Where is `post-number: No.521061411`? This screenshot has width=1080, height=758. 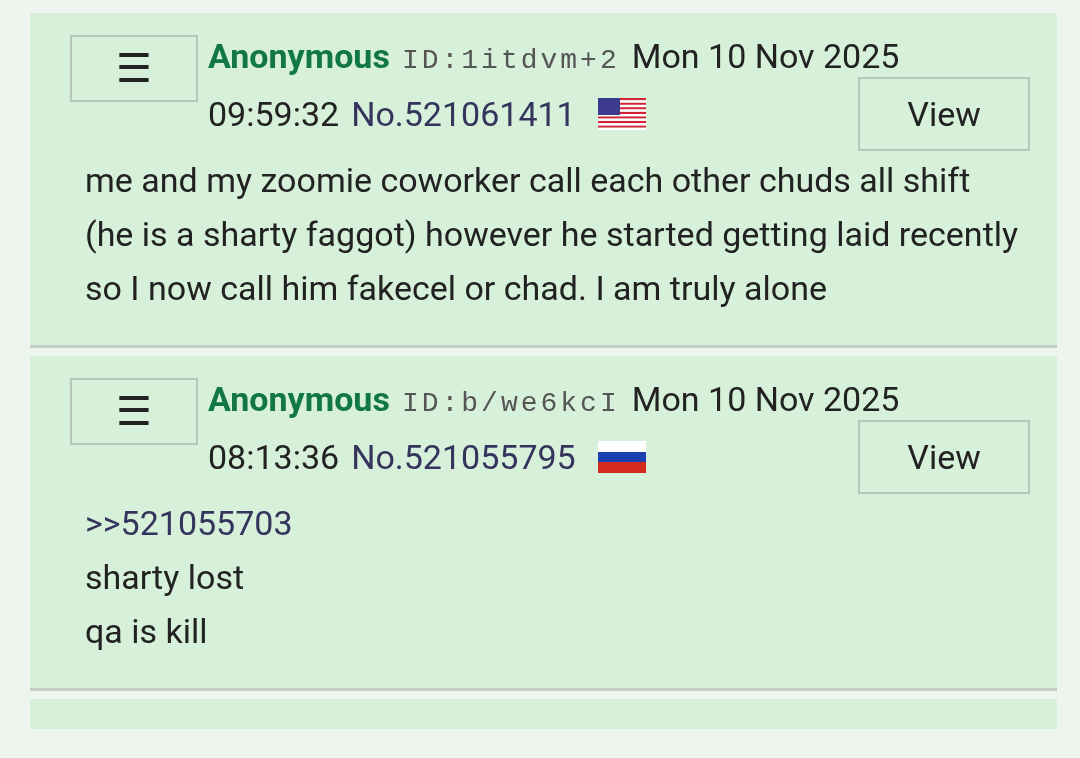 post-number: No.521061411 is located at coordinates (463, 114).